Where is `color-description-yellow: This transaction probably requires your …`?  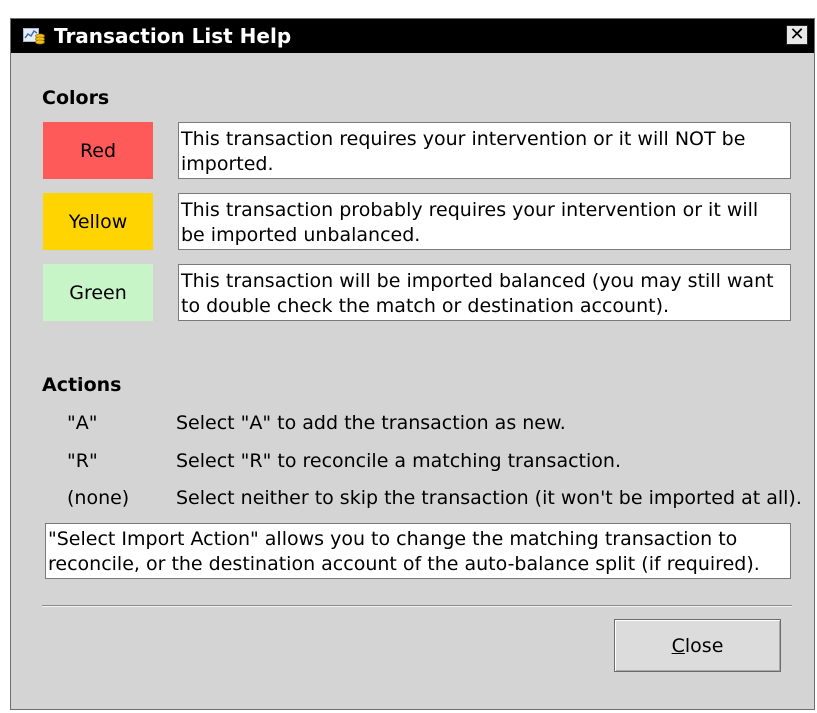 color-description-yellow: This transaction probably requires your … is located at coordinates (484, 221).